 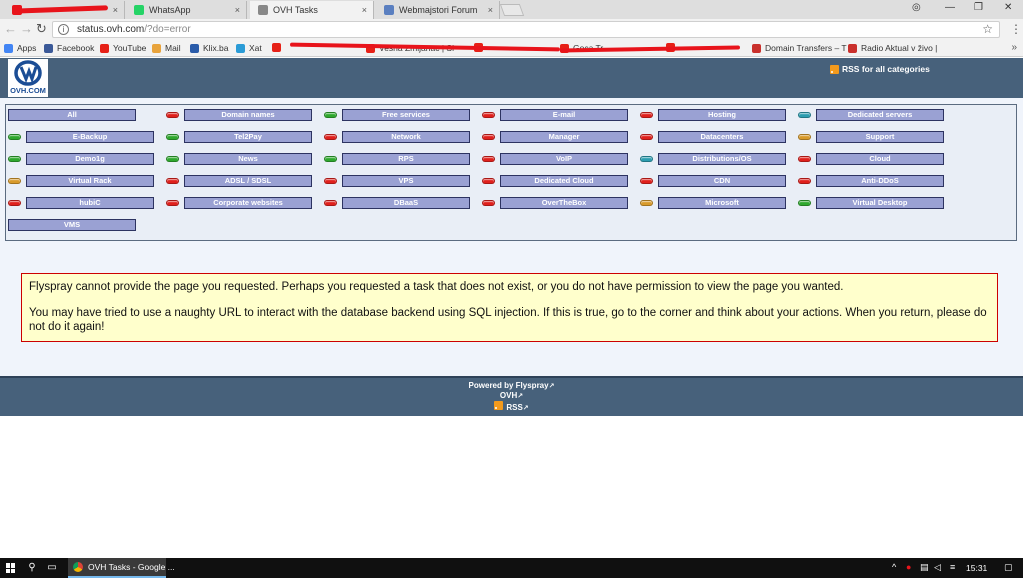 I want to click on minimize-icon: —, so click(x=950, y=7).